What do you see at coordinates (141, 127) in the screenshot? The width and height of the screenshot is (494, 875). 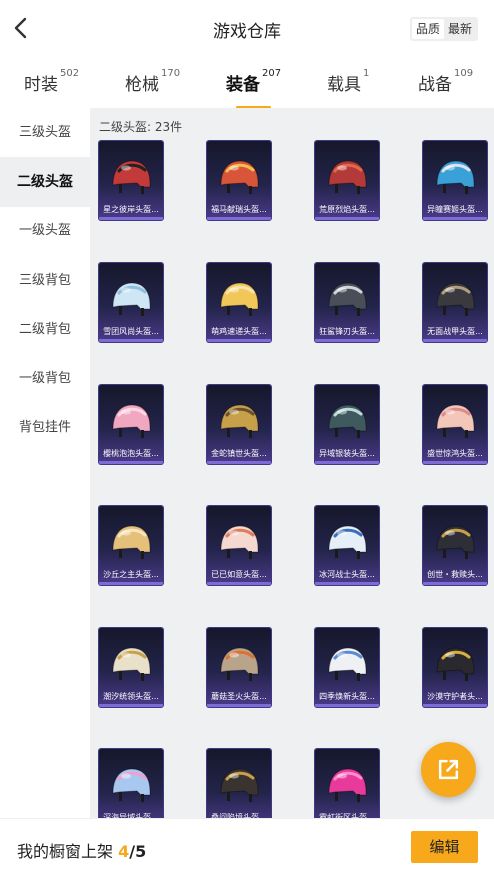 I see `section-title: 二级头盔: 23件` at bounding box center [141, 127].